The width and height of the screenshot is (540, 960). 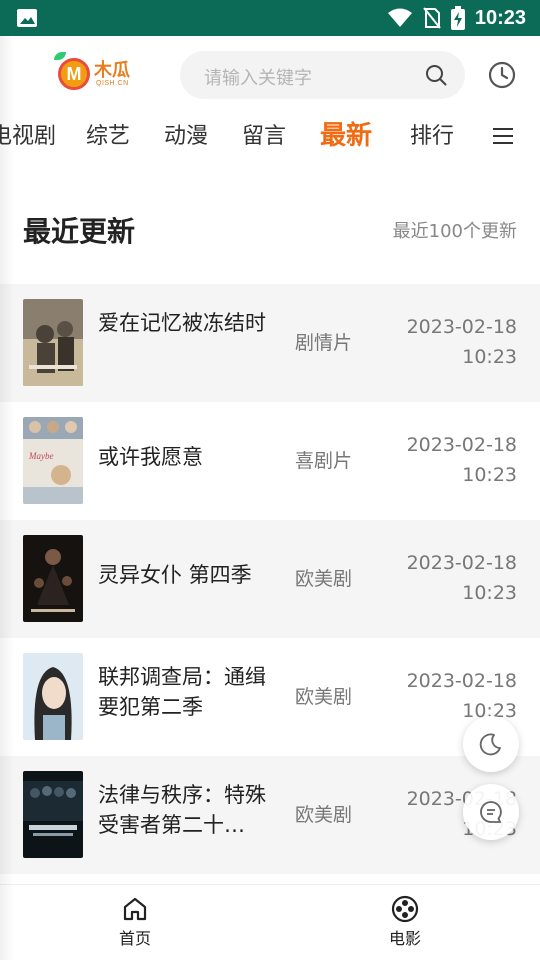 What do you see at coordinates (270, 922) in the screenshot?
I see `bottom-navigation: 首页 电影` at bounding box center [270, 922].